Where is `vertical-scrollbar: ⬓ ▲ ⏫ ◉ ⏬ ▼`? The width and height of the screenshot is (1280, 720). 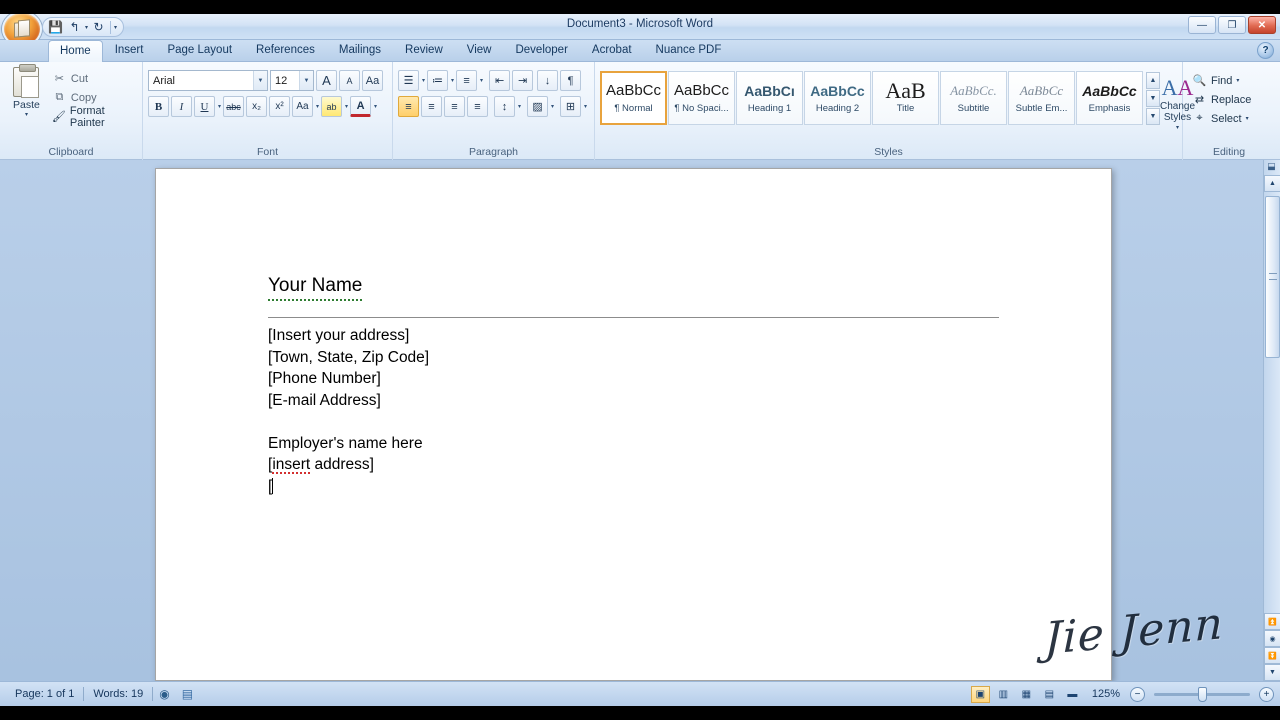 vertical-scrollbar: ⬓ ▲ ⏫ ◉ ⏬ ▼ is located at coordinates (1271, 420).